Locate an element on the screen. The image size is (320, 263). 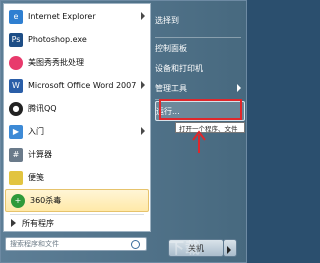
program-internet-explorer: e Internet Explorer is located at coordinates (77, 16).